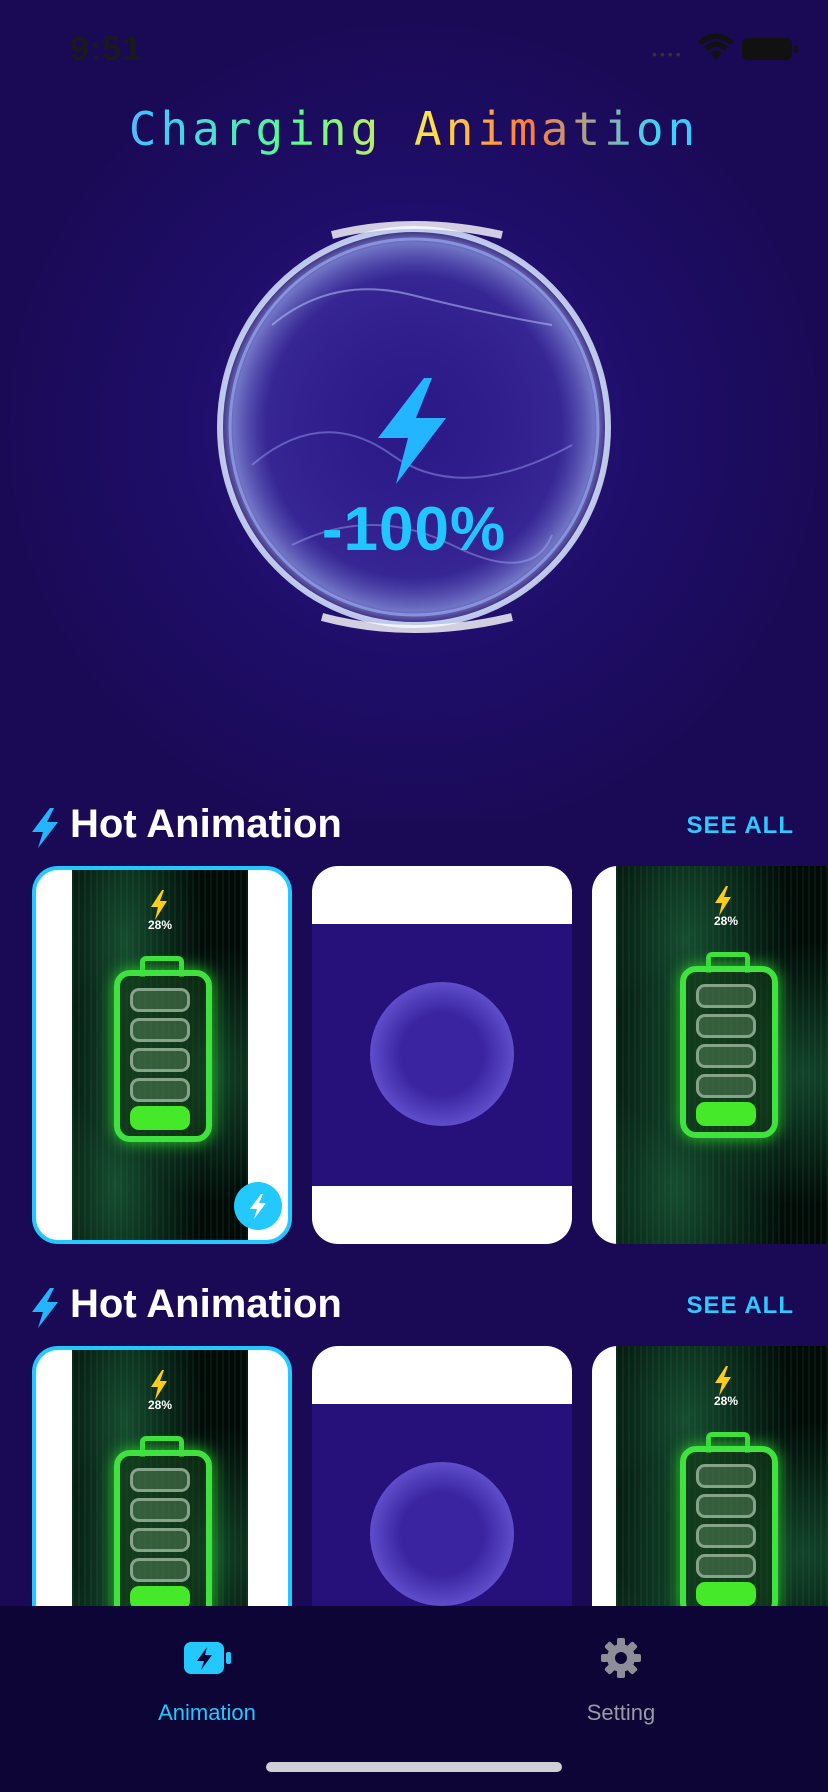 Image resolution: width=828 pixels, height=1792 pixels. What do you see at coordinates (621, 1658) in the screenshot?
I see `gear-icon` at bounding box center [621, 1658].